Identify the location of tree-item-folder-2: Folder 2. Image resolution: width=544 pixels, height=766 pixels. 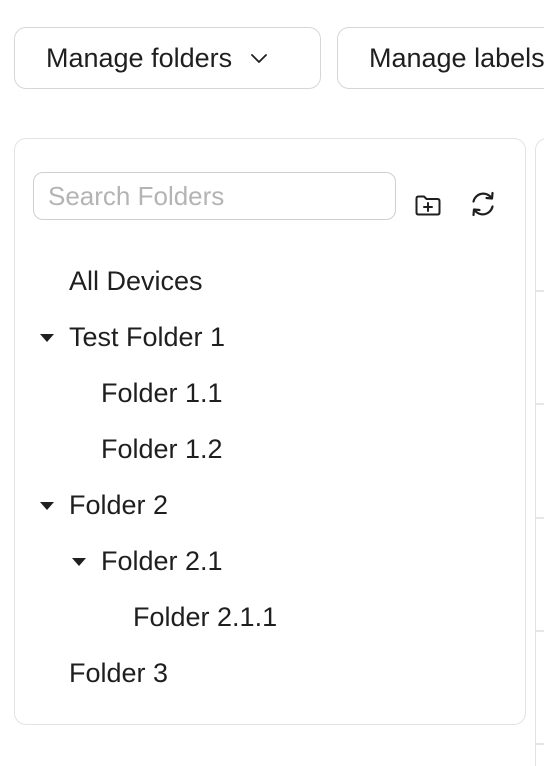
(104, 505).